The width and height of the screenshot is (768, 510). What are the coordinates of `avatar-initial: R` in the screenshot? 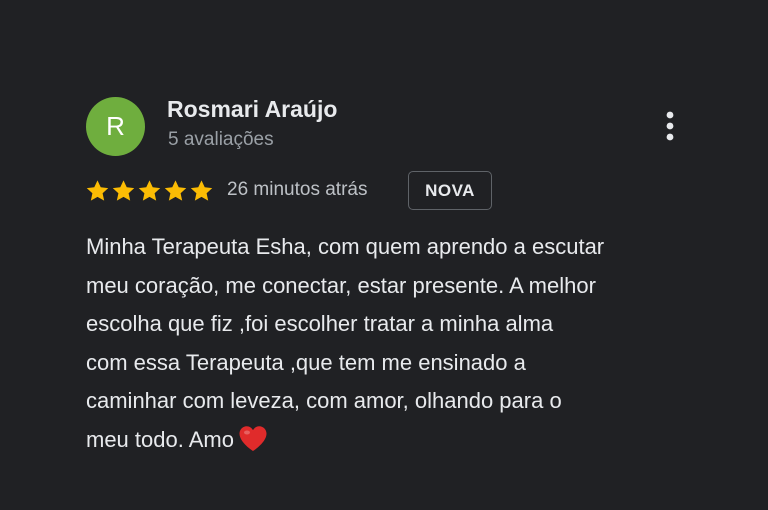 It's located at (115, 126).